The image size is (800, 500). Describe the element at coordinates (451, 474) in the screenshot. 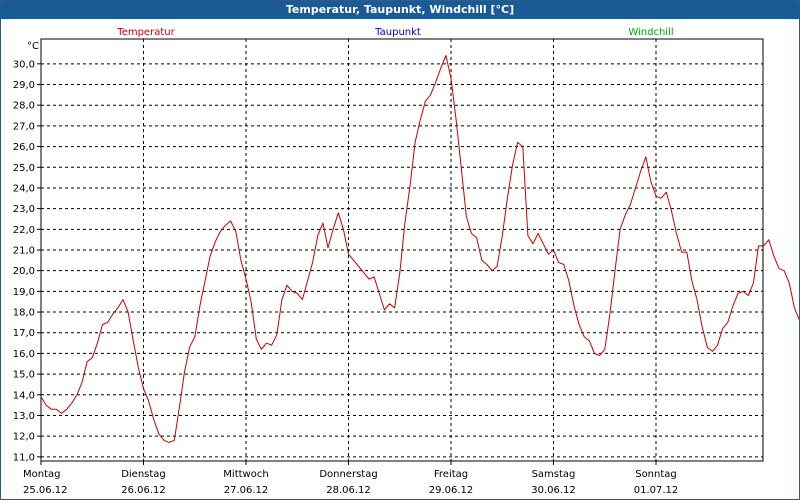

I see `x-tick-day-label: Freitag` at that location.